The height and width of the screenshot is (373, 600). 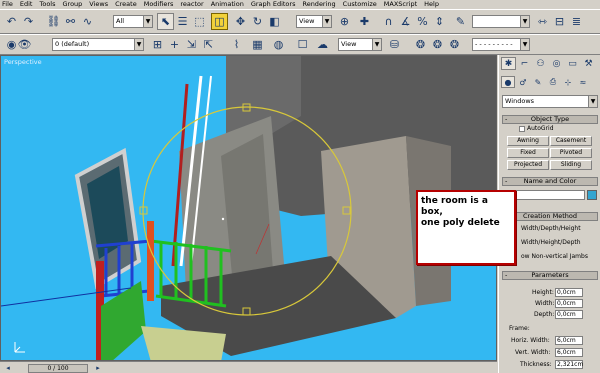 What do you see at coordinates (554, 256) in the screenshot?
I see `allow-non-vertical-jambs-checkbox: ow Non-vertical Jambs` at bounding box center [554, 256].